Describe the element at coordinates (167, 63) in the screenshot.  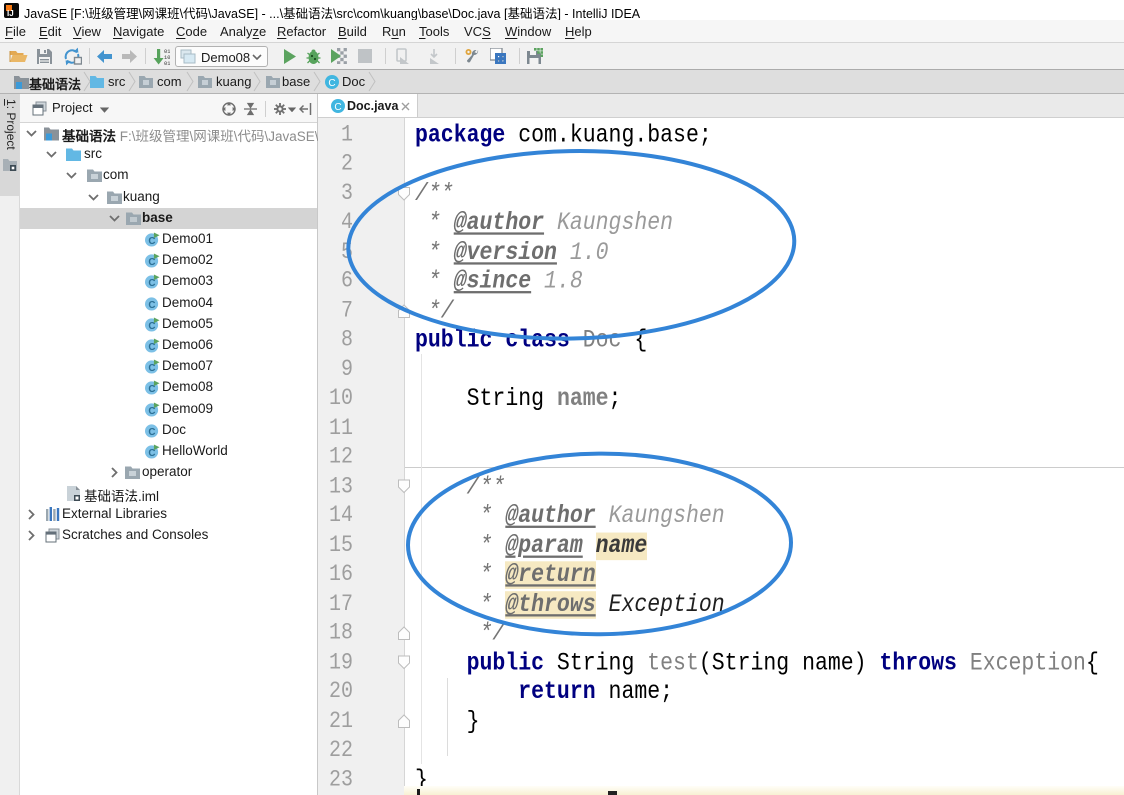
I see `svg-text: 01` at that location.